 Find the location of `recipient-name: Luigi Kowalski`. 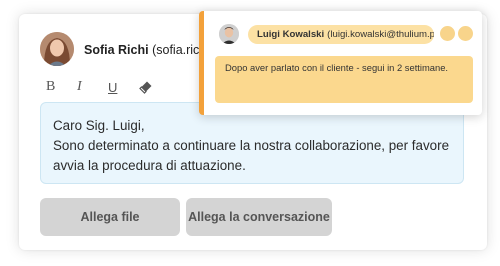

recipient-name: Luigi Kowalski is located at coordinates (291, 34).